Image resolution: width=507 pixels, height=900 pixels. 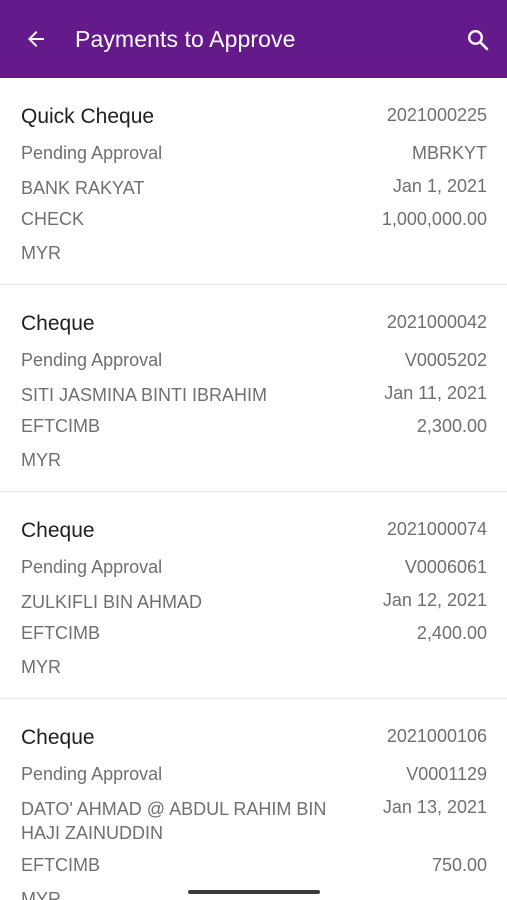 What do you see at coordinates (436, 529) in the screenshot?
I see `payment-number: 2021000074` at bounding box center [436, 529].